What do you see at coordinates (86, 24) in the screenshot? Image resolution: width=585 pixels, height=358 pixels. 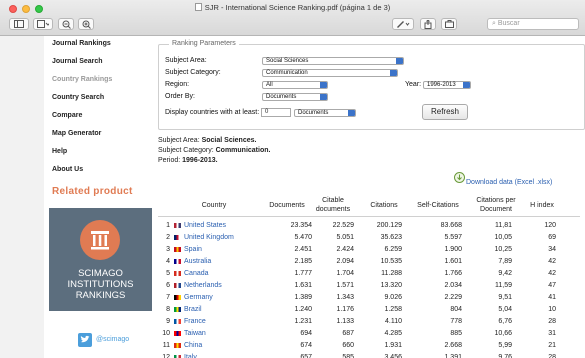 I see `zoom-in-button` at bounding box center [86, 24].